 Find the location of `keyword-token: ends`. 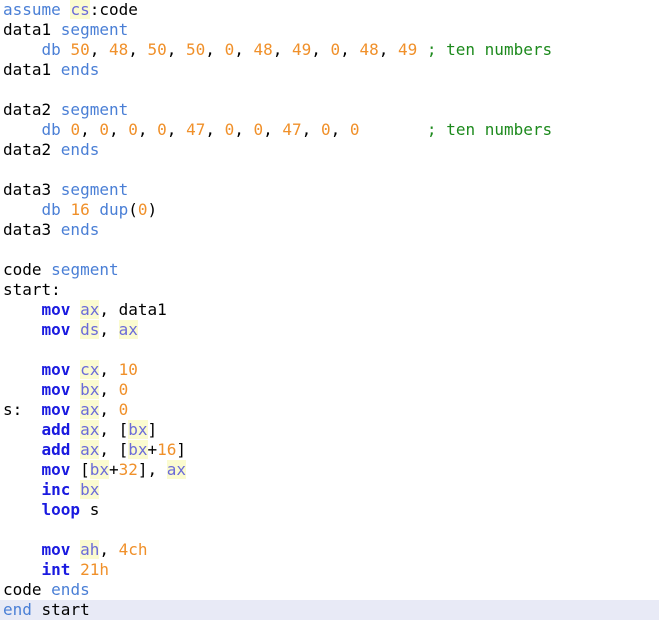

keyword-token: ends is located at coordinates (70, 589).